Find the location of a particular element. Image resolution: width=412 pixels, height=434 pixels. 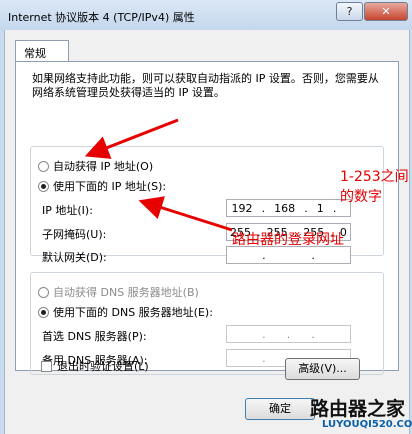

annotation-arrows is located at coordinates (158, 175).